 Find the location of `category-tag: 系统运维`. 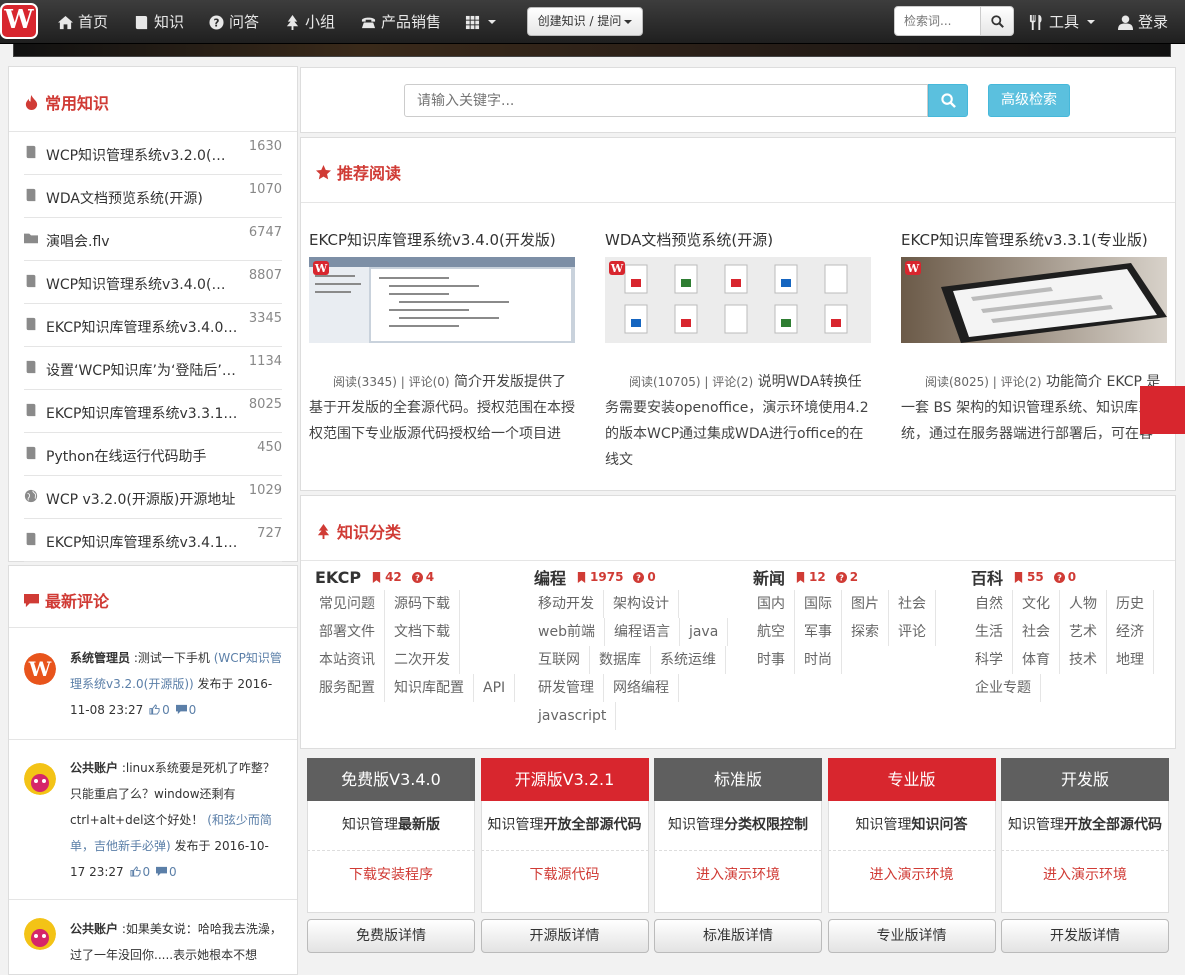

category-tag: 系统运维 is located at coordinates (691, 660).